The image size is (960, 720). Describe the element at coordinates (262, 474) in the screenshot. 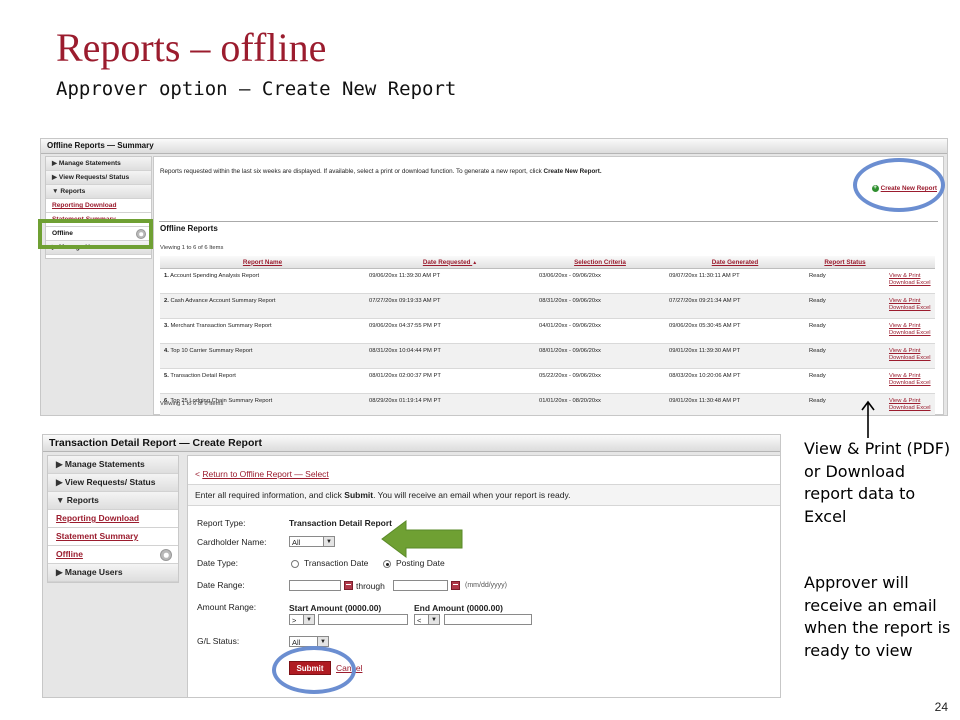

I see `return-to-offline-report-link: < Return to Offline Report — Select` at that location.